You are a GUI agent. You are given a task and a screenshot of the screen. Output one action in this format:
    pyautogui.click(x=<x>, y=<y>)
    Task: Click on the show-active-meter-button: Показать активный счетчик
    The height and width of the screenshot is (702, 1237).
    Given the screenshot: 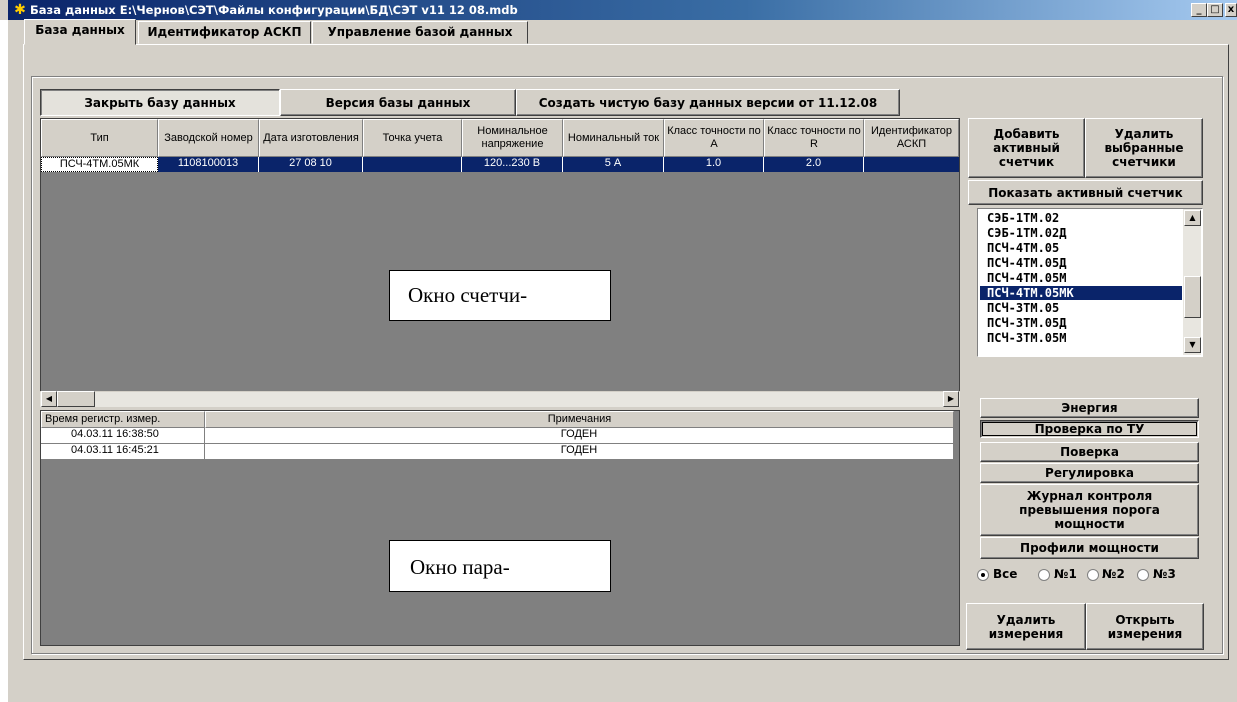 What is the action you would take?
    pyautogui.click(x=1085, y=192)
    